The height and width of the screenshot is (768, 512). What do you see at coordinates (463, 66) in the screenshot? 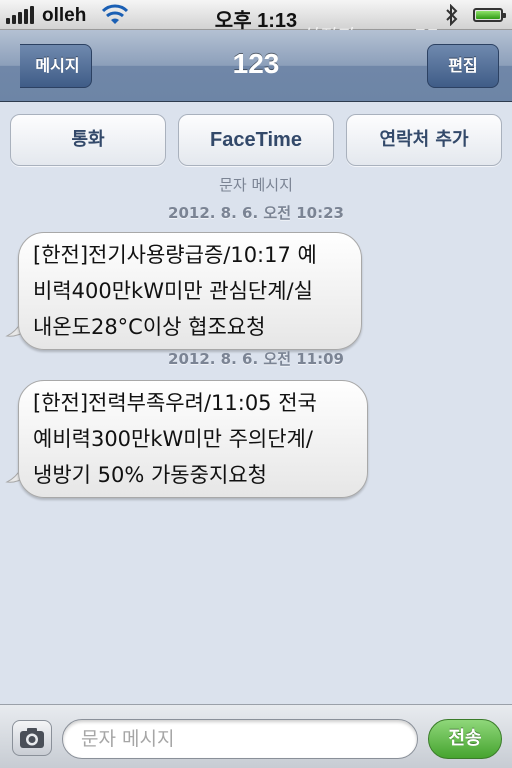
I see `edit-button: 편집` at bounding box center [463, 66].